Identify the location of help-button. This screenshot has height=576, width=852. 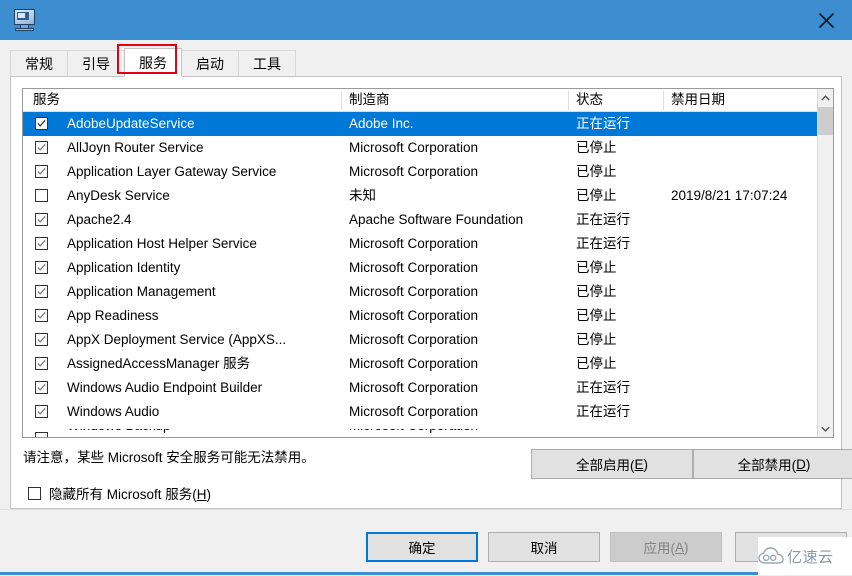
(791, 547).